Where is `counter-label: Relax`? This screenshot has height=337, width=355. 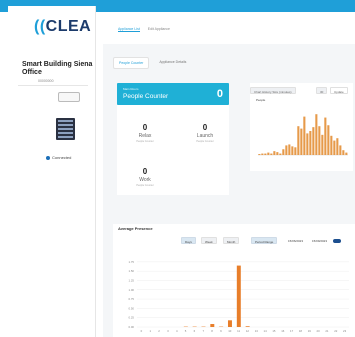
counter-label: Relax is located at coordinates (145, 136).